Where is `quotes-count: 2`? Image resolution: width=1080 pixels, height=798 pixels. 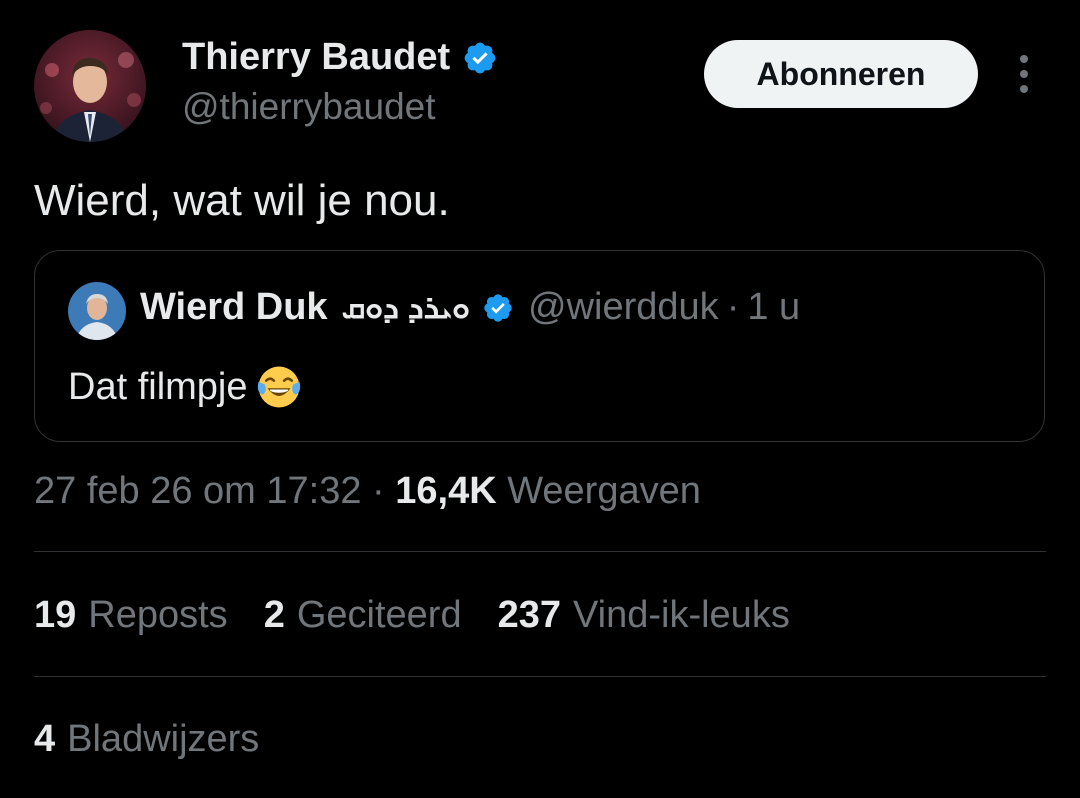
quotes-count: 2 is located at coordinates (274, 615).